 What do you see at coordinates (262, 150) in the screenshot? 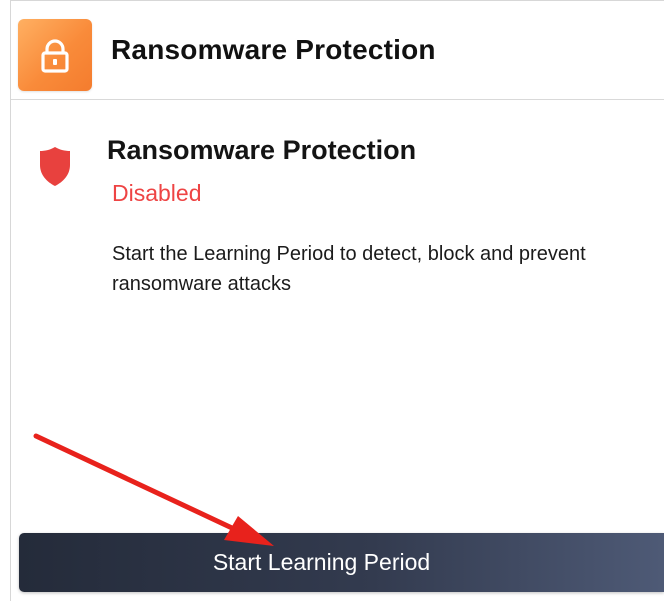
I see `feature-title: Ransomware Protection` at bounding box center [262, 150].